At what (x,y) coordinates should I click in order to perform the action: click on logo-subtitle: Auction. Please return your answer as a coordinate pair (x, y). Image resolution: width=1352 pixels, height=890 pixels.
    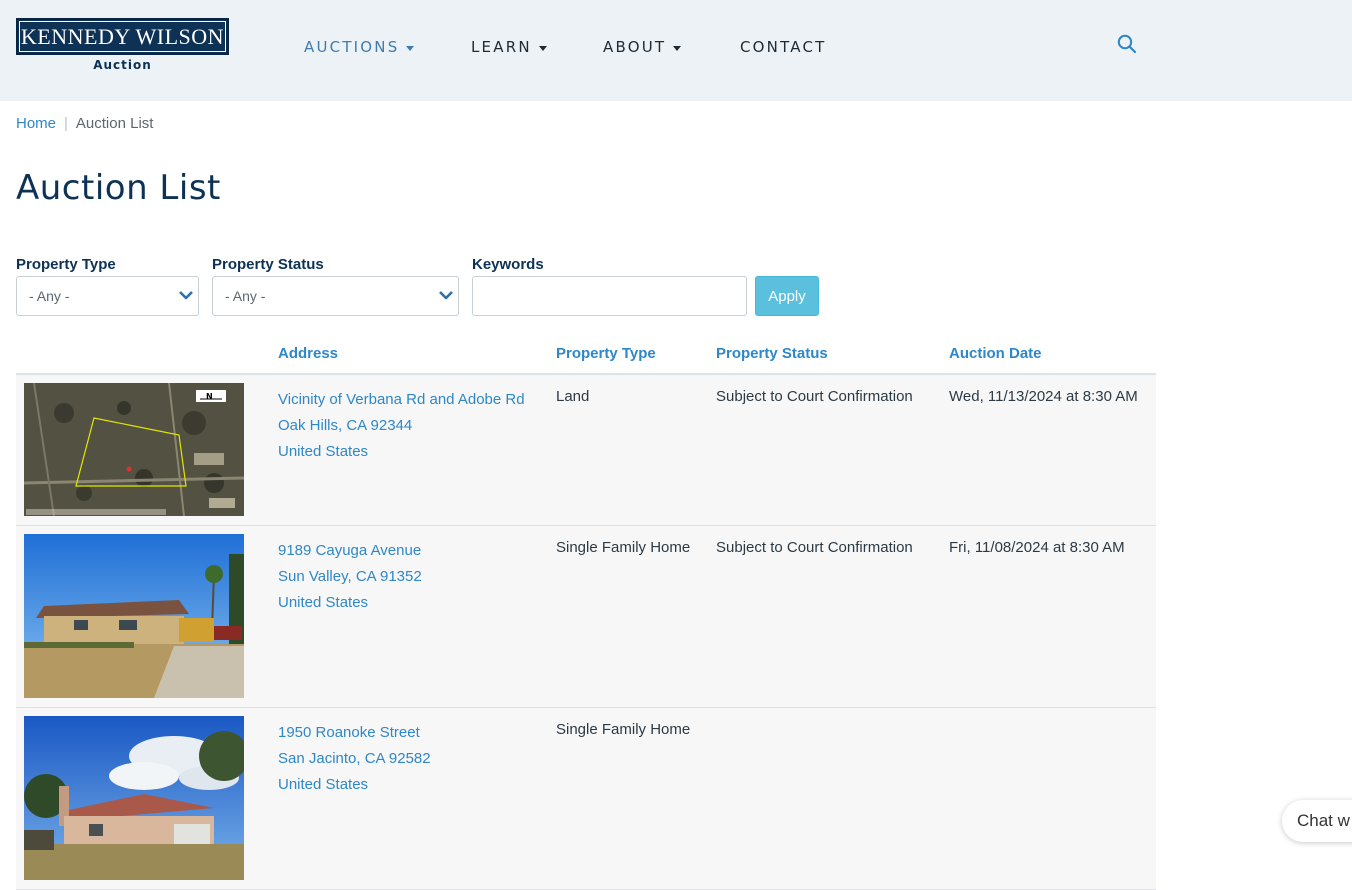
    Looking at the image, I should click on (122, 65).